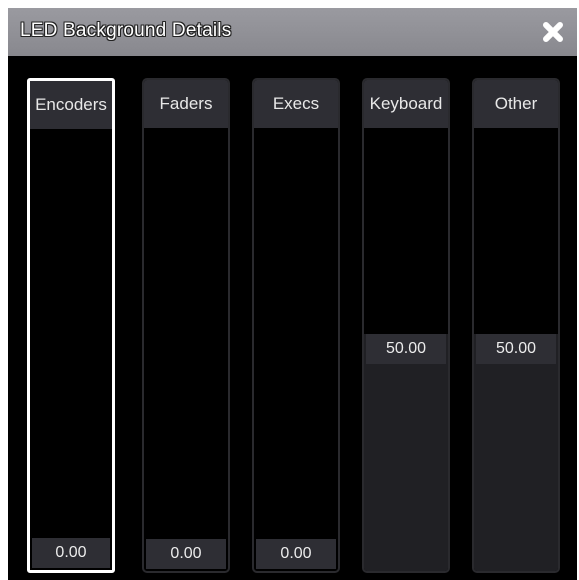  What do you see at coordinates (516, 325) in the screenshot?
I see `column-other: Other 50.00` at bounding box center [516, 325].